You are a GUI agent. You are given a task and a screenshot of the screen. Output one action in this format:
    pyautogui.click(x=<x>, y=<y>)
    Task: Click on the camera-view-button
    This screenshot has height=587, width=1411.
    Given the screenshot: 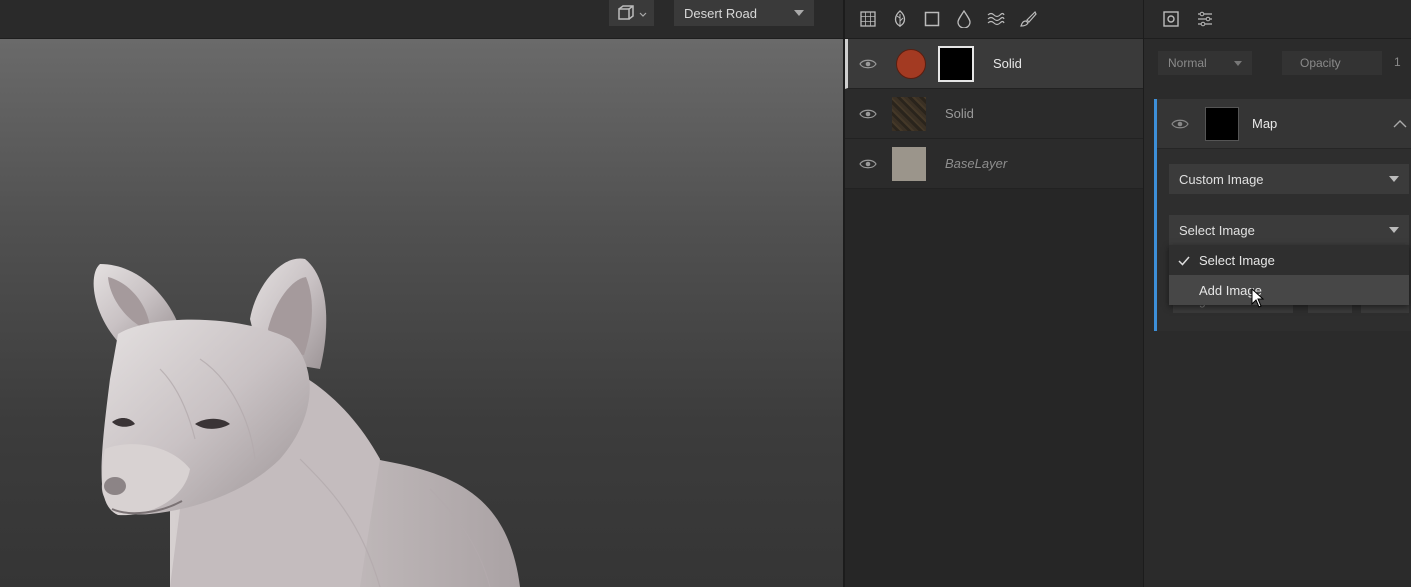 What is the action you would take?
    pyautogui.click(x=631, y=13)
    